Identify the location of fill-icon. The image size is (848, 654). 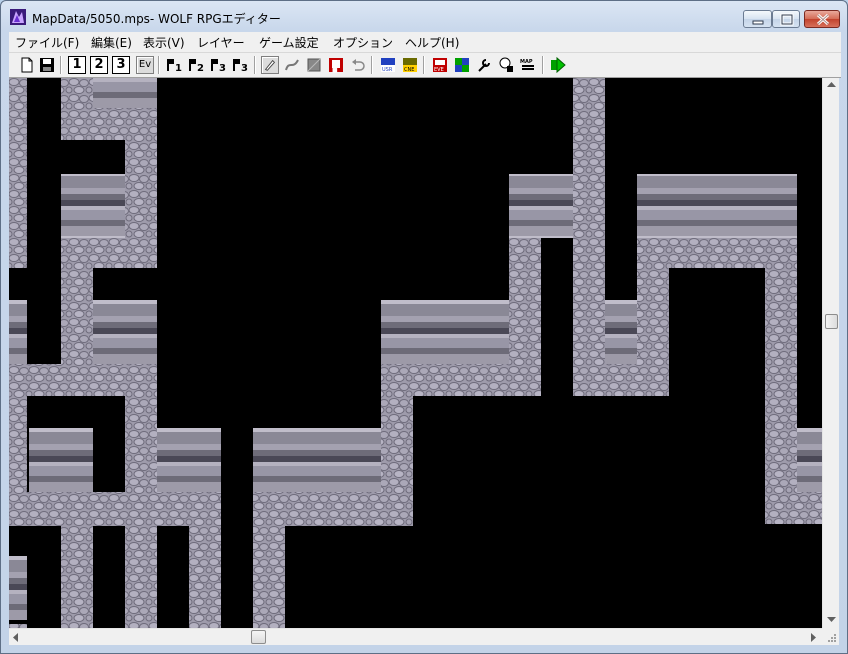
(314, 65).